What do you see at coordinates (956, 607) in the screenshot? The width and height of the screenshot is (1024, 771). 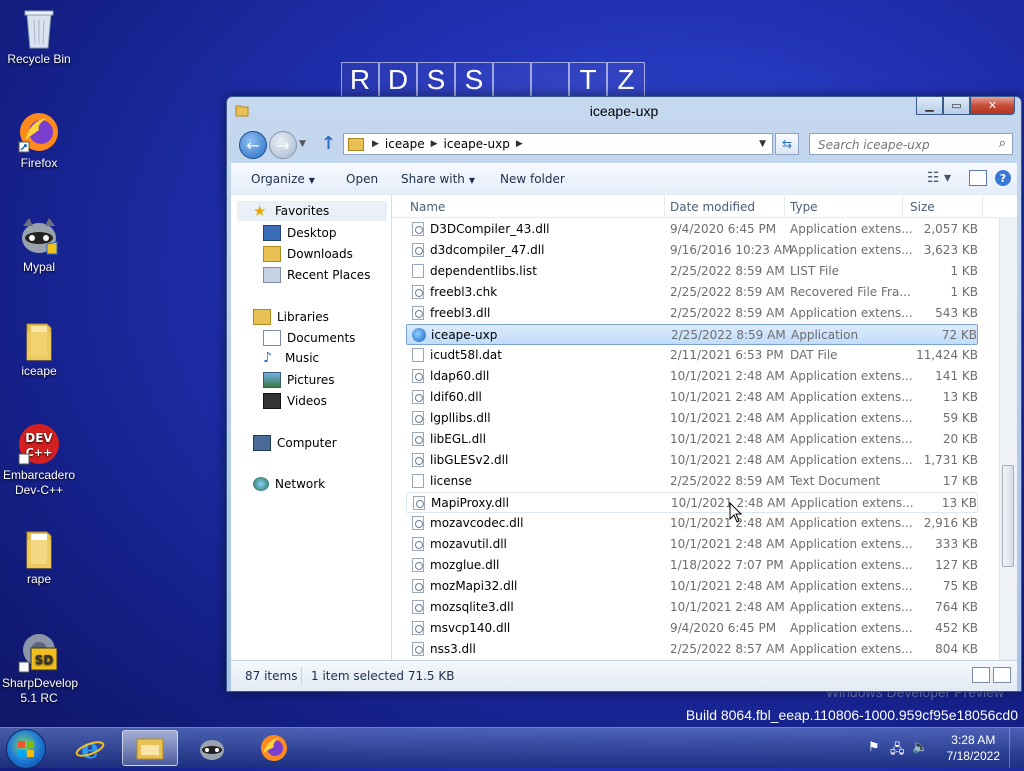 I see `file-size: 764 KB` at bounding box center [956, 607].